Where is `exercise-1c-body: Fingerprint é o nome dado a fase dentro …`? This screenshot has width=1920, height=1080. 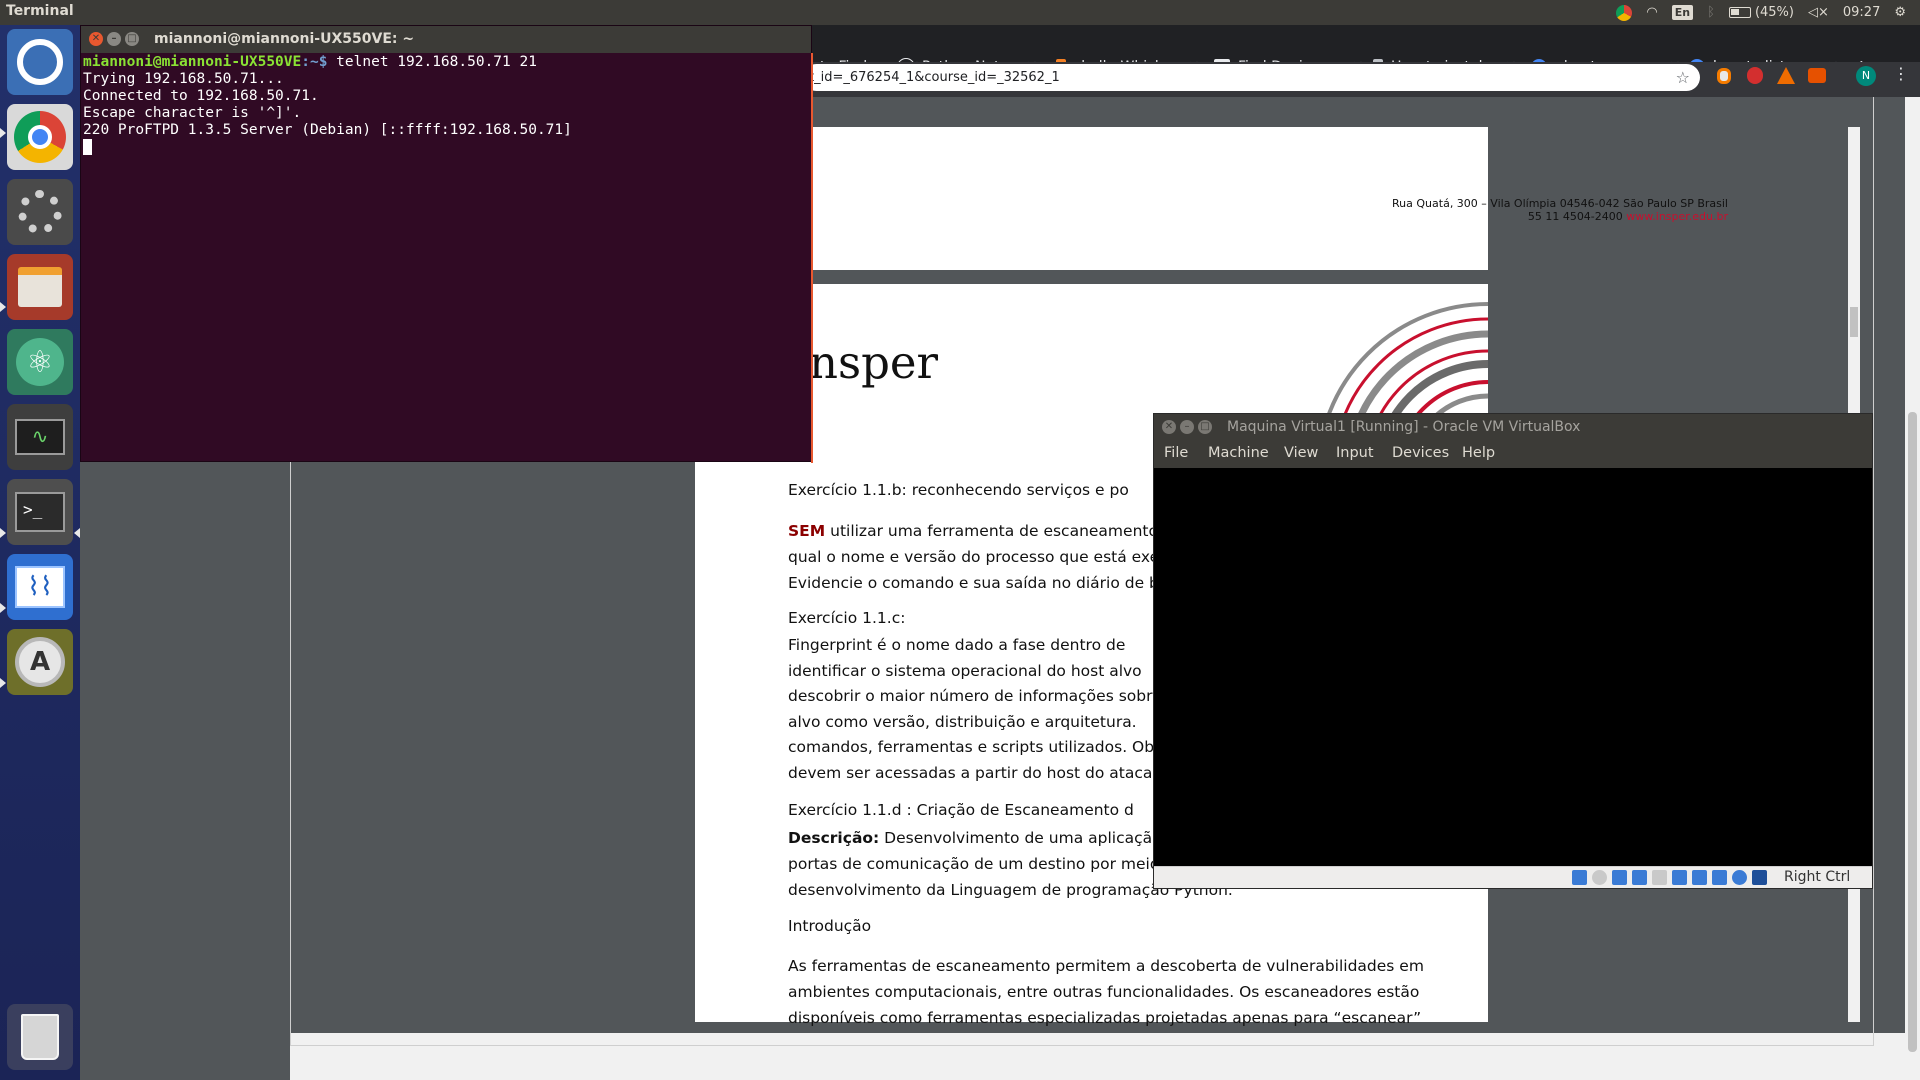 exercise-1c-body: Fingerprint é o nome dado a fase dentro … is located at coordinates (983, 709).